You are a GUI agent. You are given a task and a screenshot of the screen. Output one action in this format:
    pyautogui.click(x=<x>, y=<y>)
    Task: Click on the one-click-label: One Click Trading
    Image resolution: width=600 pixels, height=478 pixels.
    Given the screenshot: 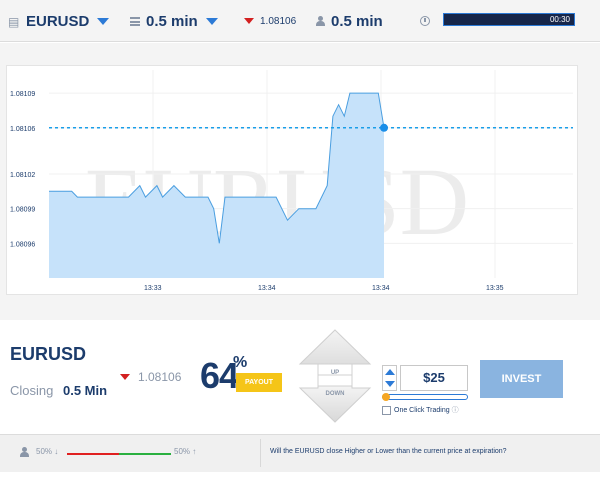 What is the action you would take?
    pyautogui.click(x=422, y=410)
    